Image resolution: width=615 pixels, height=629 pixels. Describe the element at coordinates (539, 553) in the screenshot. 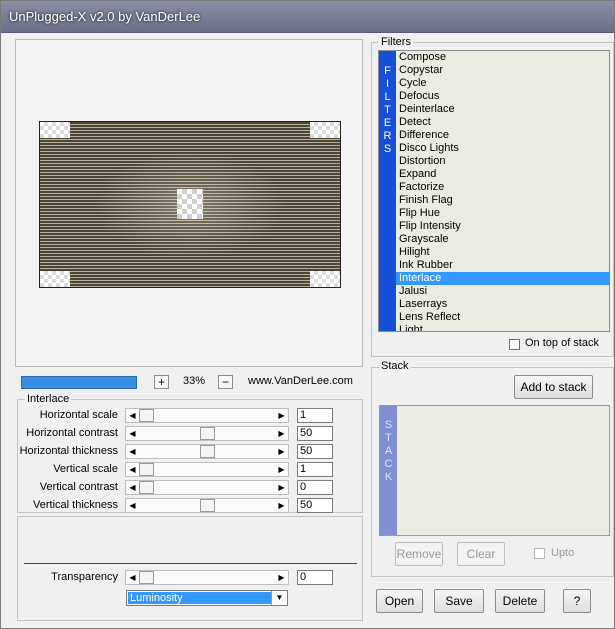

I see `upto-checkbox` at that location.